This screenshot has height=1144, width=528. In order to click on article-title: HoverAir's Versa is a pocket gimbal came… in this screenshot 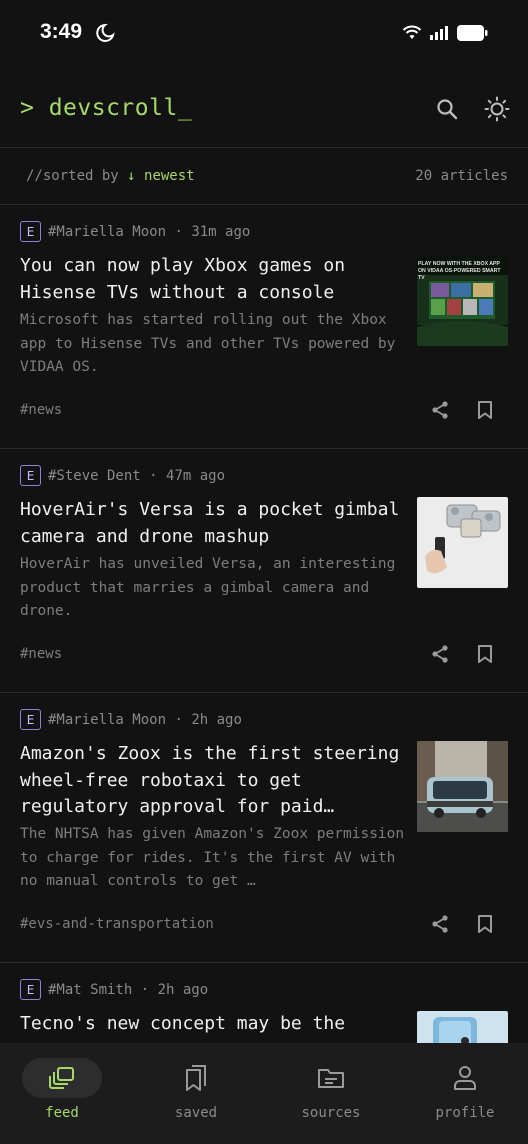, I will do `click(212, 524)`.